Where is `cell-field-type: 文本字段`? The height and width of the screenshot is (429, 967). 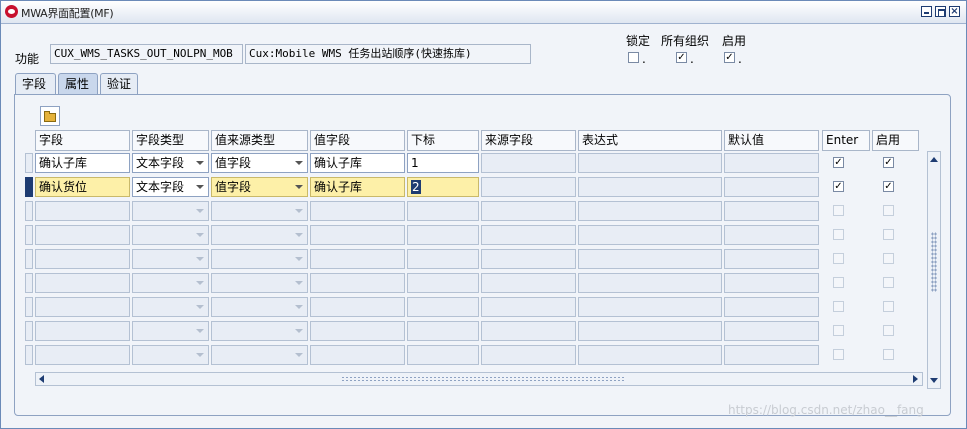 cell-field-type: 文本字段 is located at coordinates (170, 163).